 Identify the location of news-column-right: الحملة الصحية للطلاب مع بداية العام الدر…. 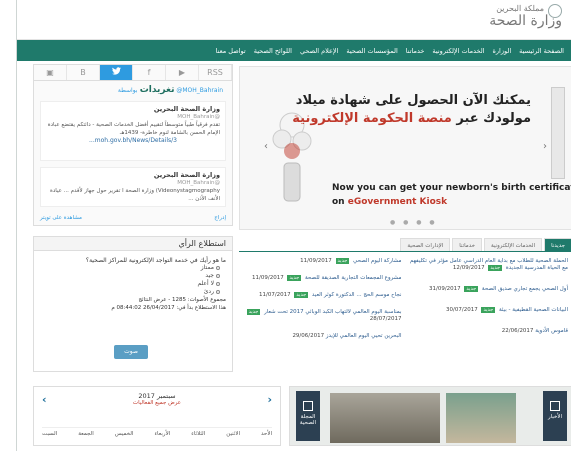
(488, 318).